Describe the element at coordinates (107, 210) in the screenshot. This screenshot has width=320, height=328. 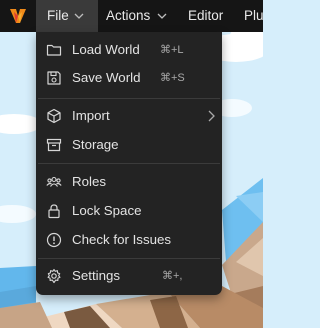
I see `menu-item-label: Lock Space` at that location.